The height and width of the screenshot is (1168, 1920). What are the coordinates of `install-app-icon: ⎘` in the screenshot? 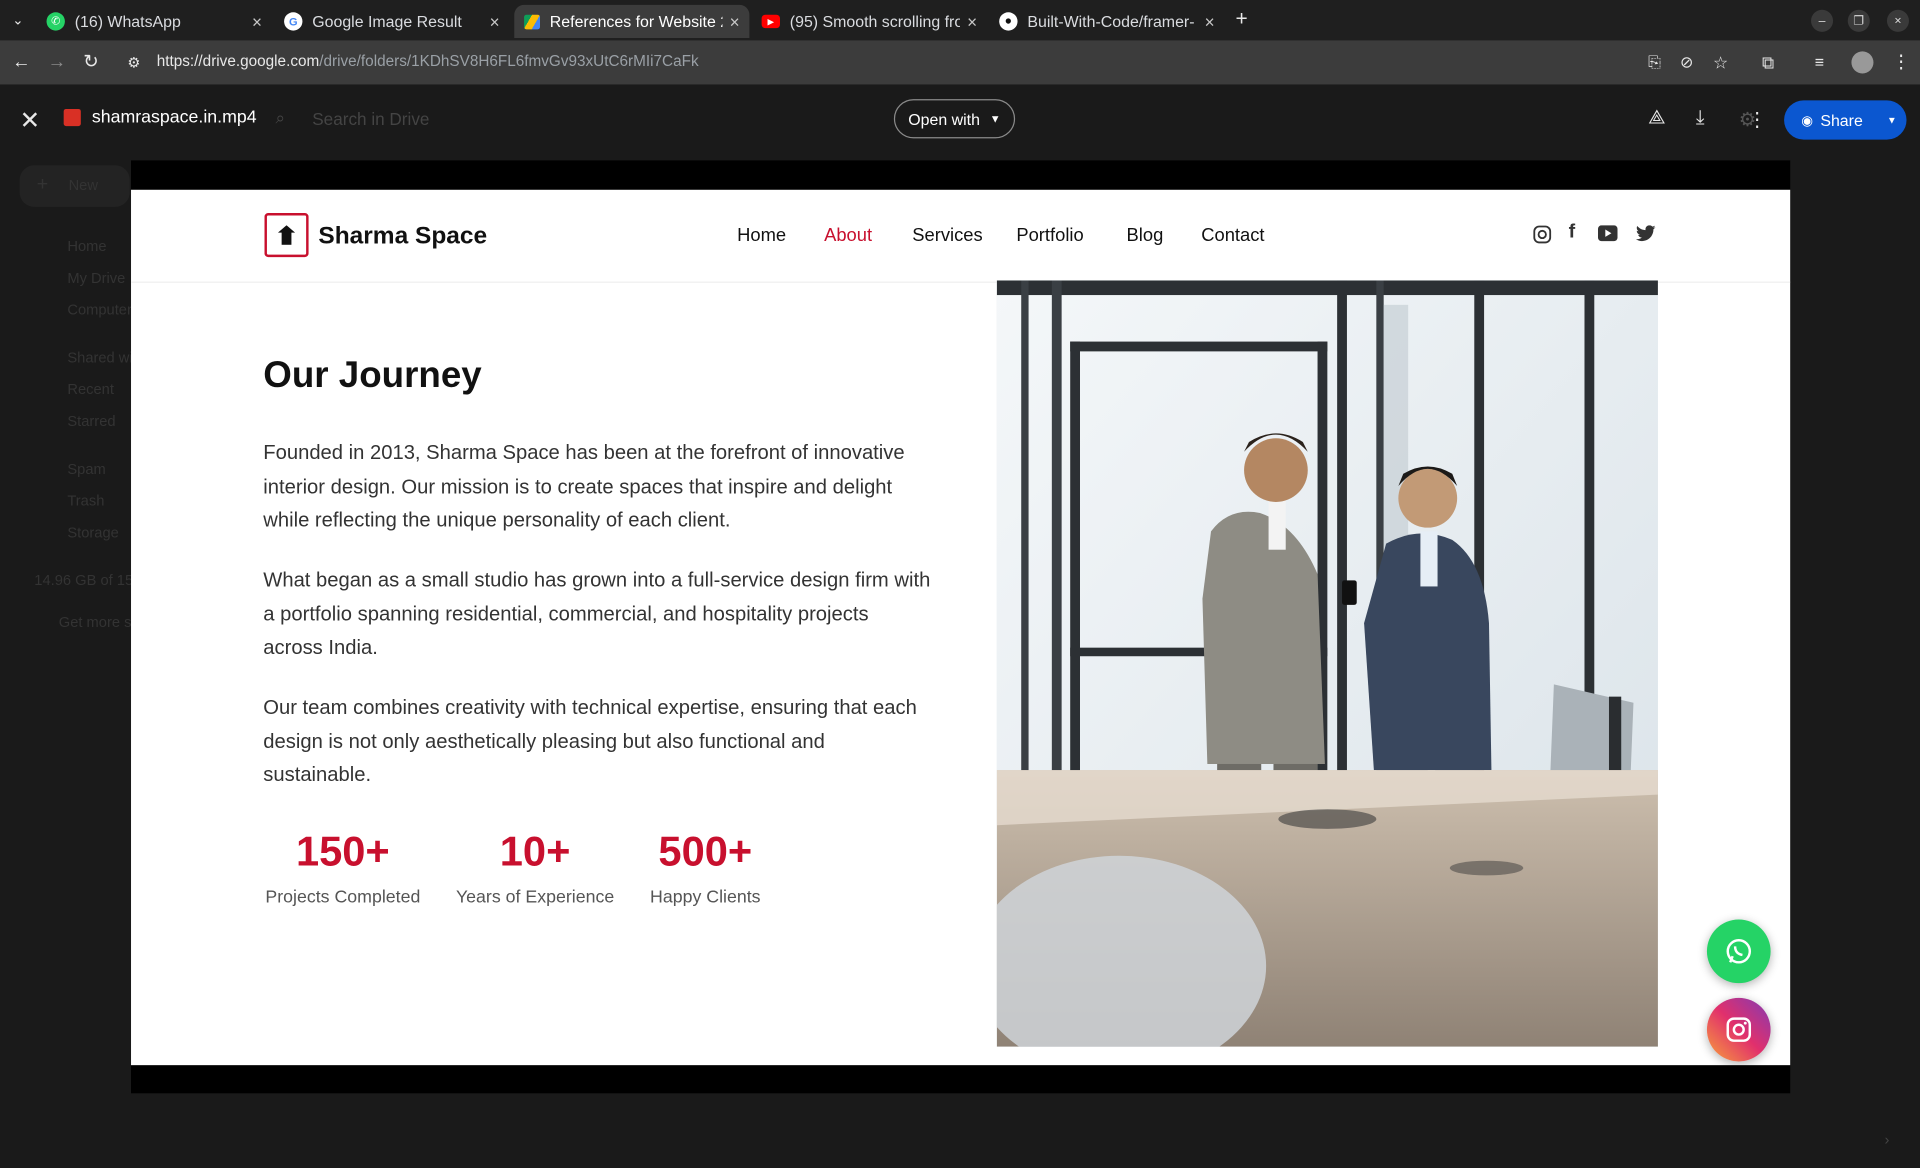 It's located at (1654, 62).